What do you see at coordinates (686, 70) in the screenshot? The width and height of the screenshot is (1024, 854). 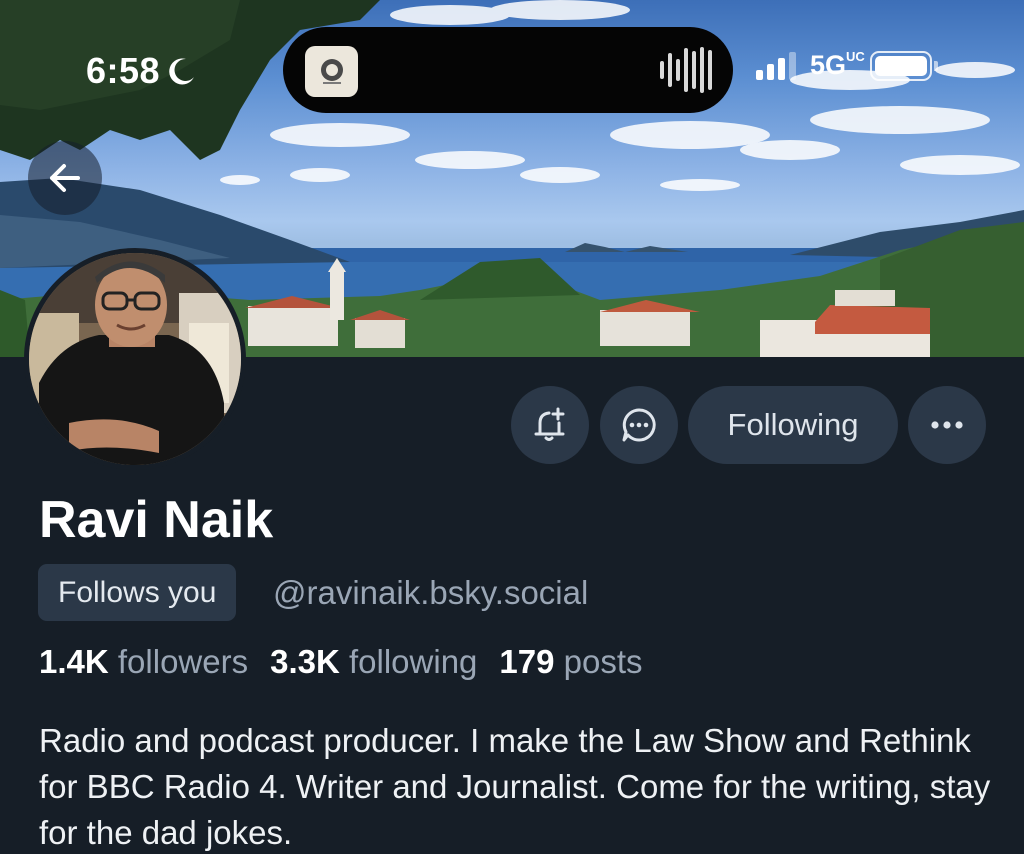 I see `audio-waveform-icon` at bounding box center [686, 70].